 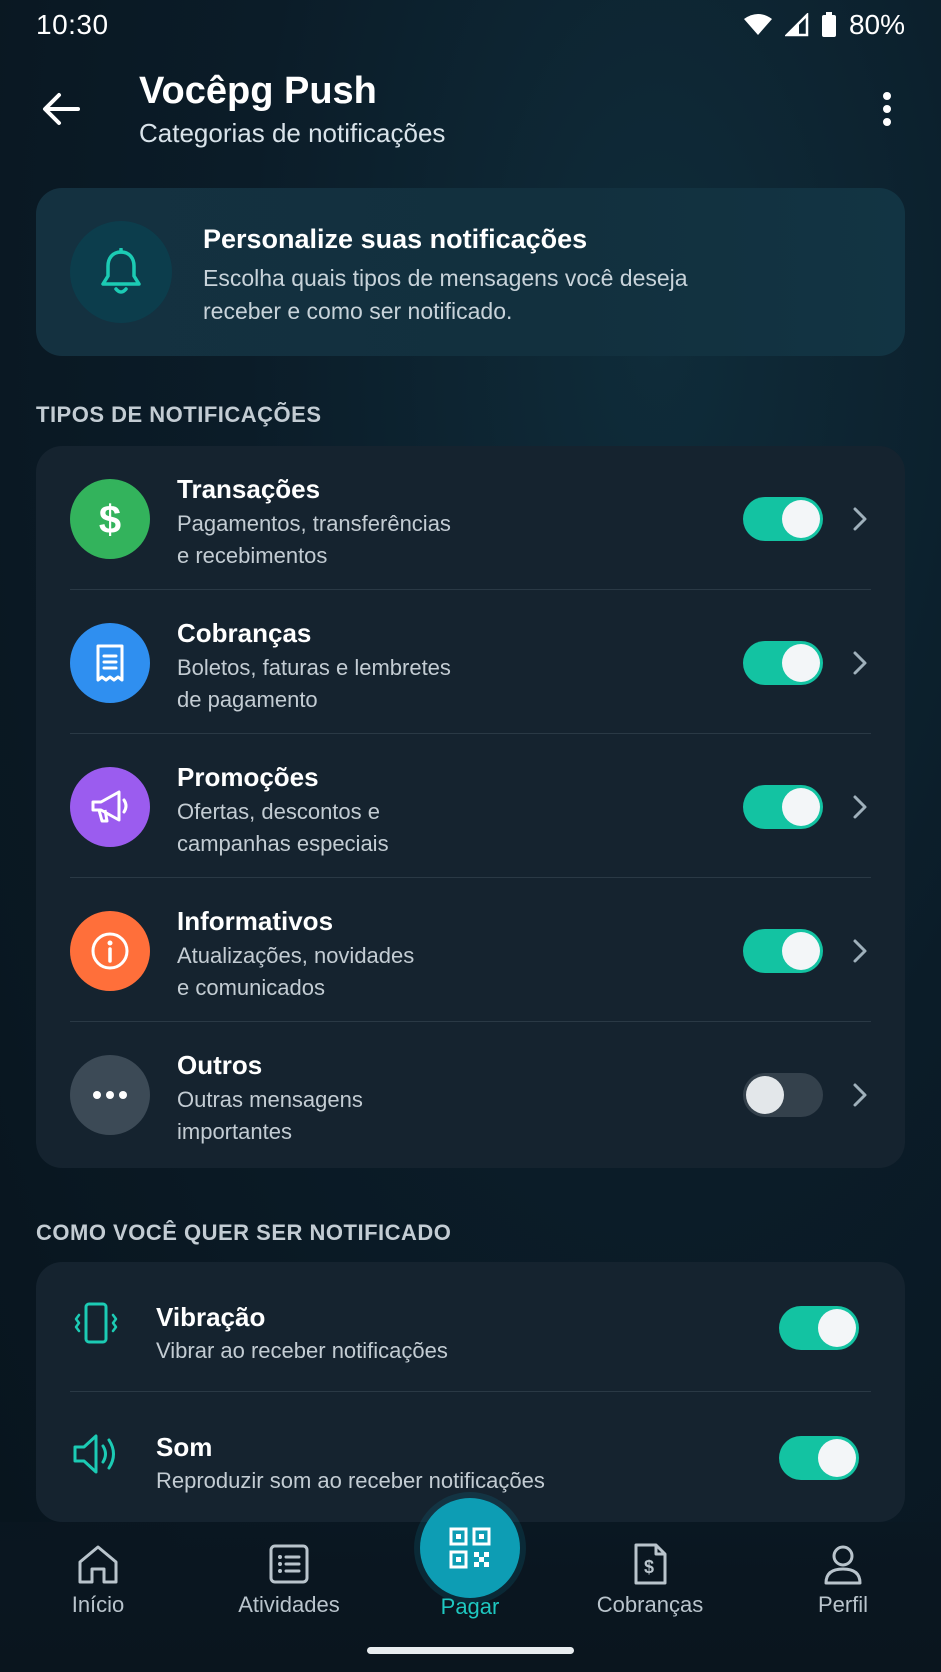 What do you see at coordinates (289, 1587) in the screenshot?
I see `nav-item-atividades: Atividades` at bounding box center [289, 1587].